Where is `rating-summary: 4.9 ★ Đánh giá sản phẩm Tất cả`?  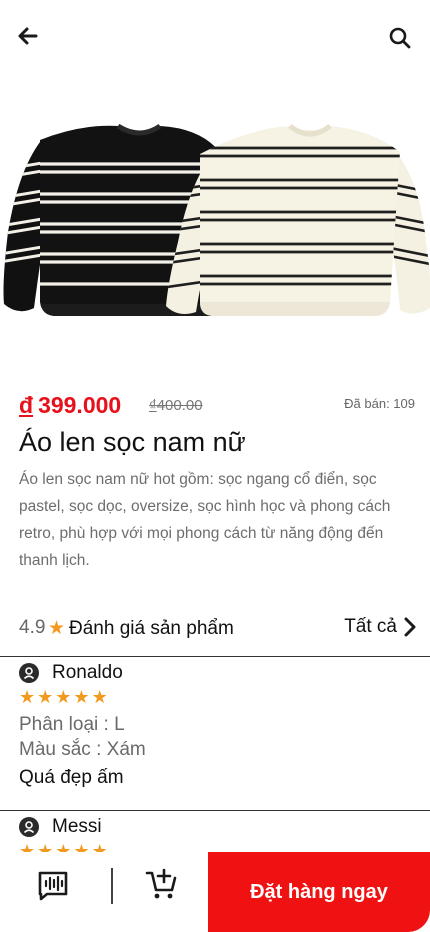 rating-summary: 4.9 ★ Đánh giá sản phẩm Tất cả is located at coordinates (218, 629).